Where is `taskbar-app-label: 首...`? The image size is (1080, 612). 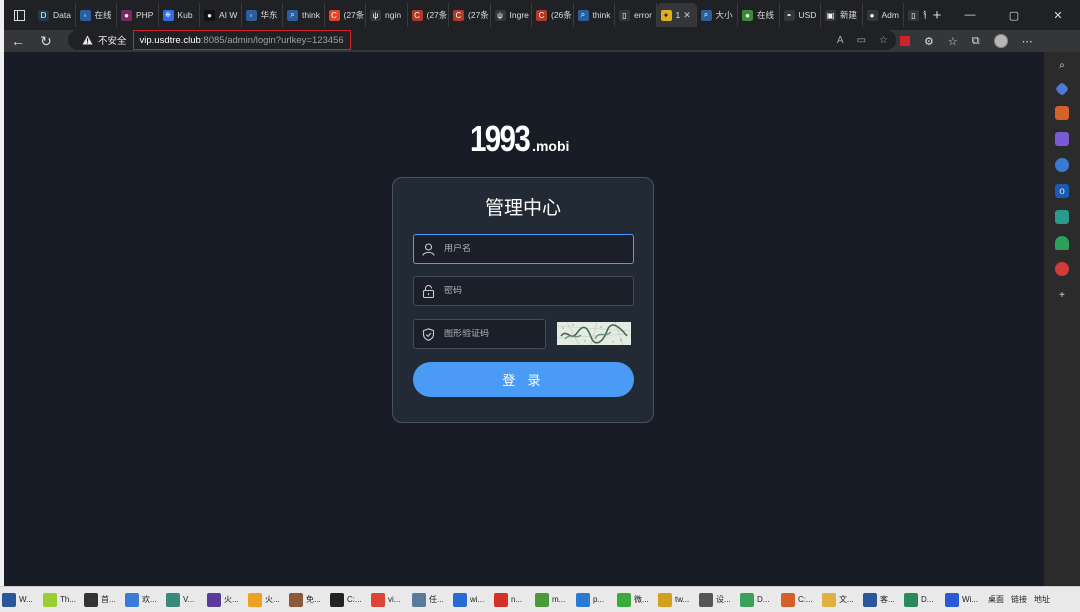 taskbar-app-label: 首... is located at coordinates (108, 599).